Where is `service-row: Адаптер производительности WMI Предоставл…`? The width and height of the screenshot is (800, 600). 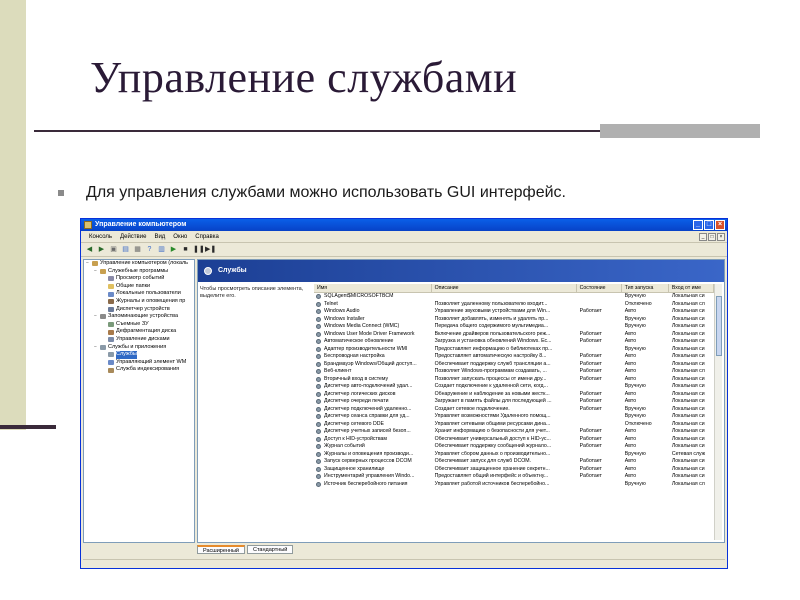
service-row: Адаптер производительности WMI Предоставл… is located at coordinates (514, 350).